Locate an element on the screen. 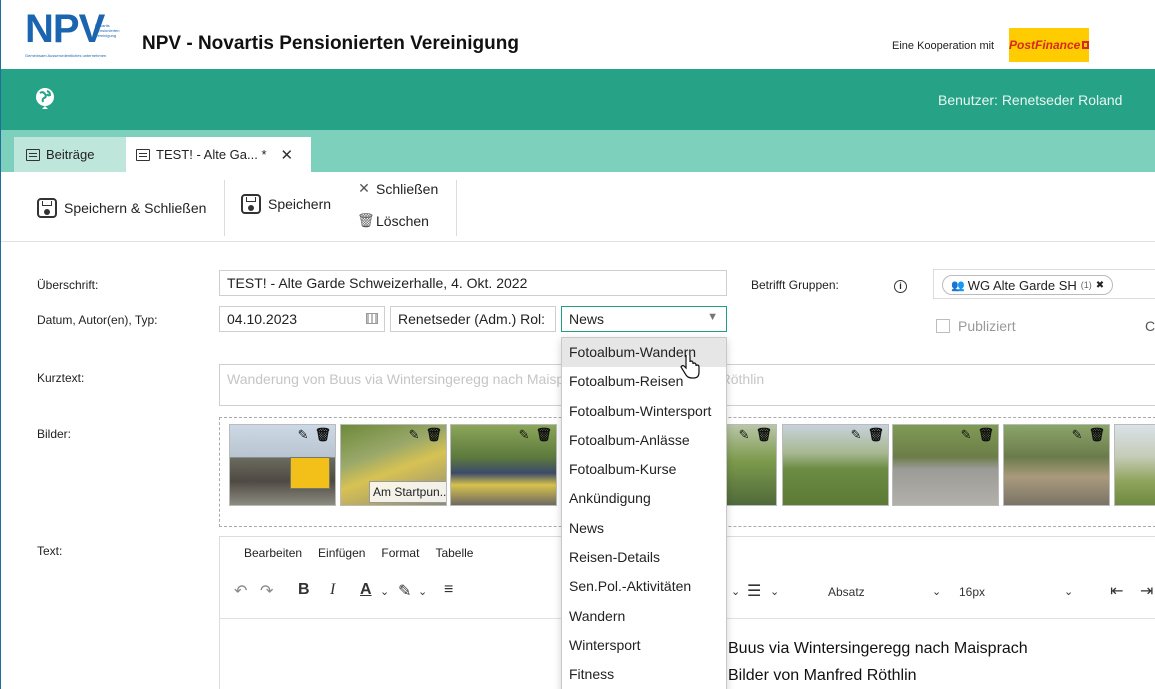  date-value: 04.10.2023 is located at coordinates (262, 319).